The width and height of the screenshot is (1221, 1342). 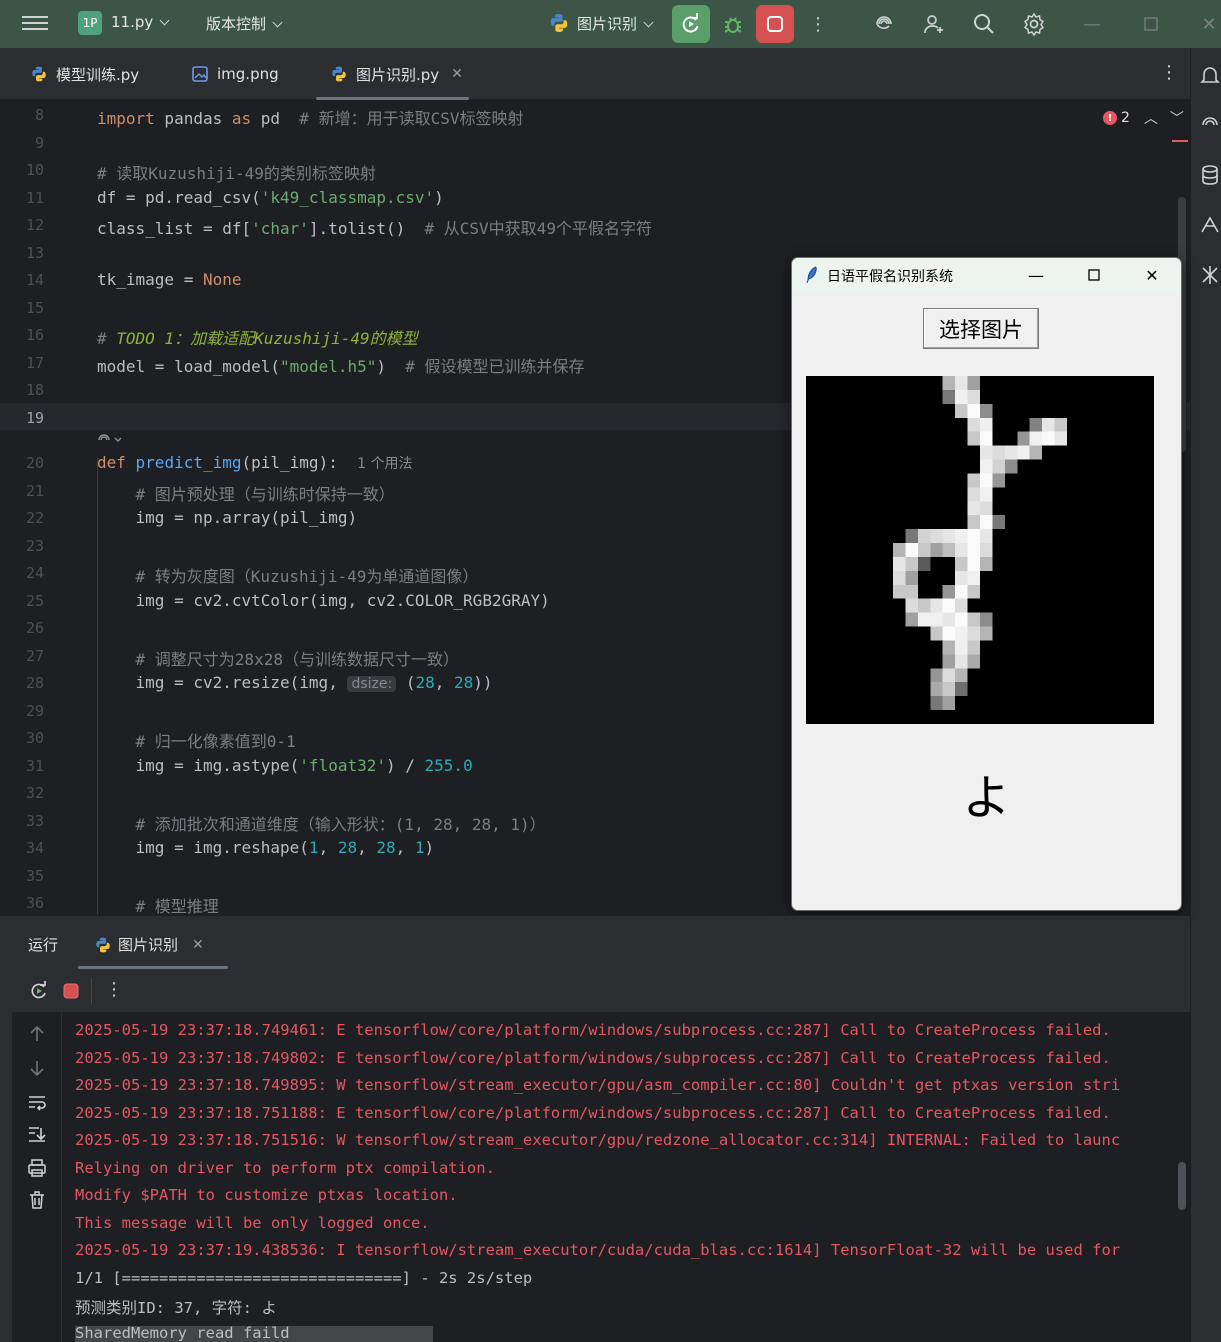 What do you see at coordinates (37, 1168) in the screenshot?
I see `print-icon` at bounding box center [37, 1168].